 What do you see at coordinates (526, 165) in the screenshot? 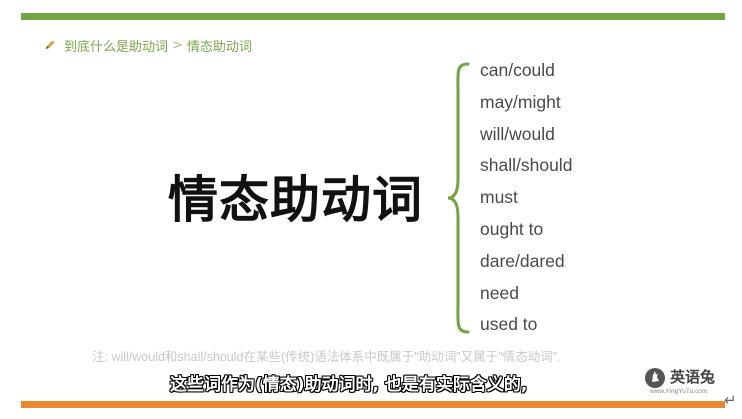
I see `verb-item: shall/should` at bounding box center [526, 165].